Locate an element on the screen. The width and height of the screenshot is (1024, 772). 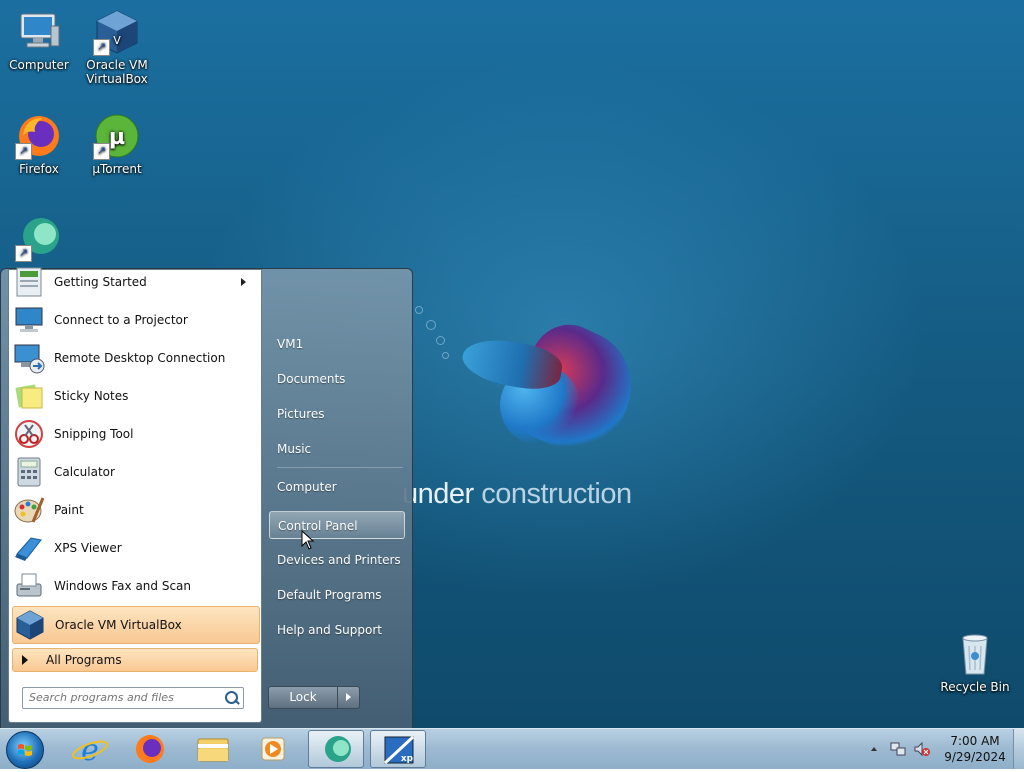
desktop-icon-computer: Computer is located at coordinates (39, 40).